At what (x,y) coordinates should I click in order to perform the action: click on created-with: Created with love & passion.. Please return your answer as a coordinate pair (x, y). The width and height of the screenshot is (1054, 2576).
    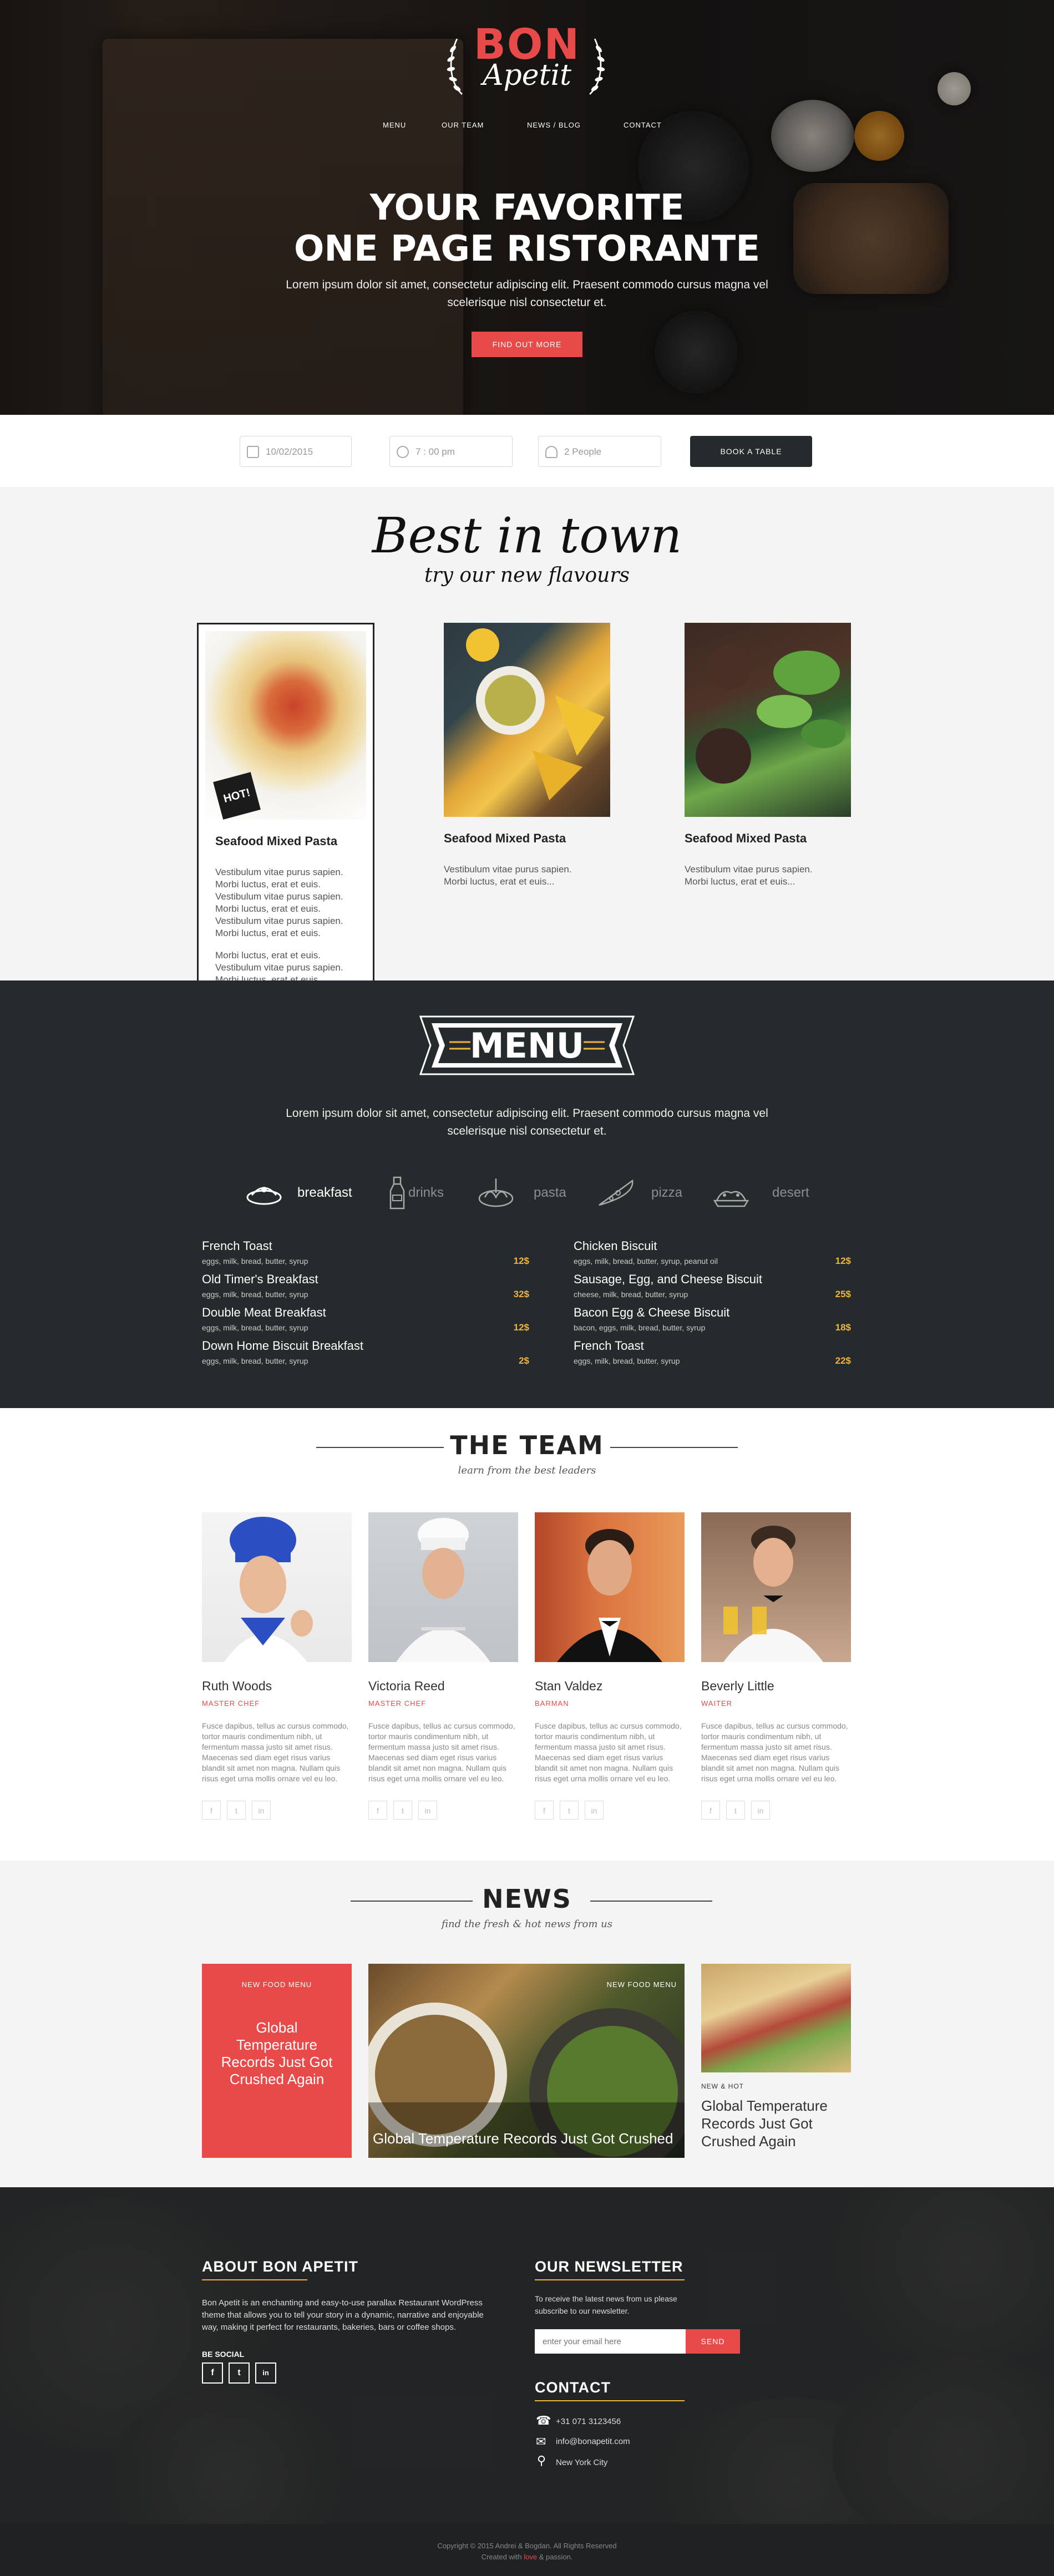
    Looking at the image, I should click on (527, 2557).